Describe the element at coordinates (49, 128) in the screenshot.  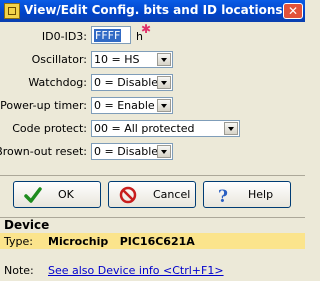
I see `codeprotect-label: Code protect:` at that location.